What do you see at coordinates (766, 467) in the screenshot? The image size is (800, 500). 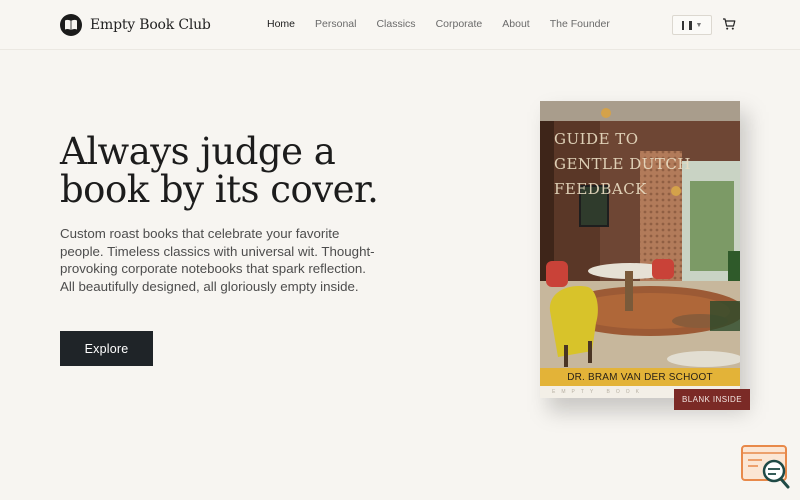 I see `search-chat-icon` at bounding box center [766, 467].